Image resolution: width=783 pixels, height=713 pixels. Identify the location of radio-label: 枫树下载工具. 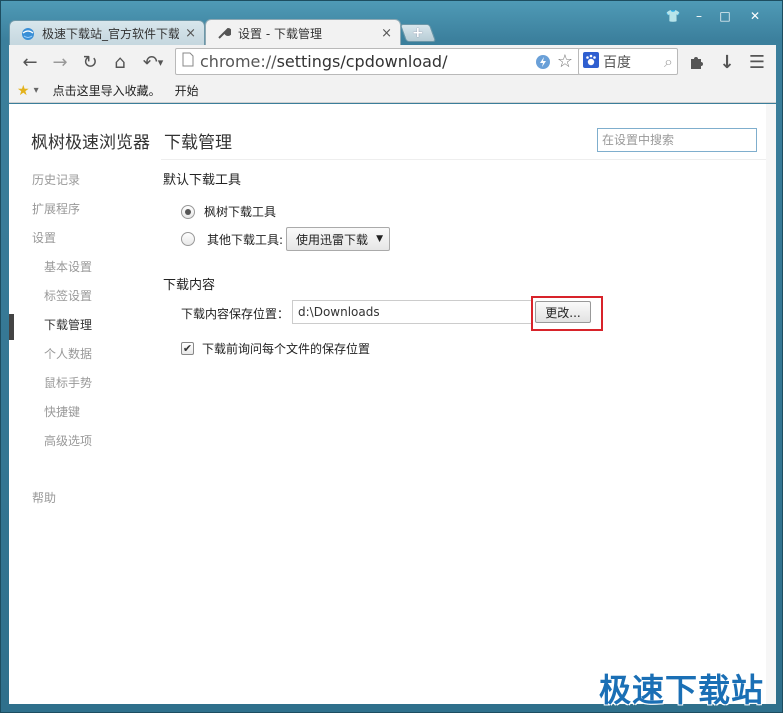
(240, 212).